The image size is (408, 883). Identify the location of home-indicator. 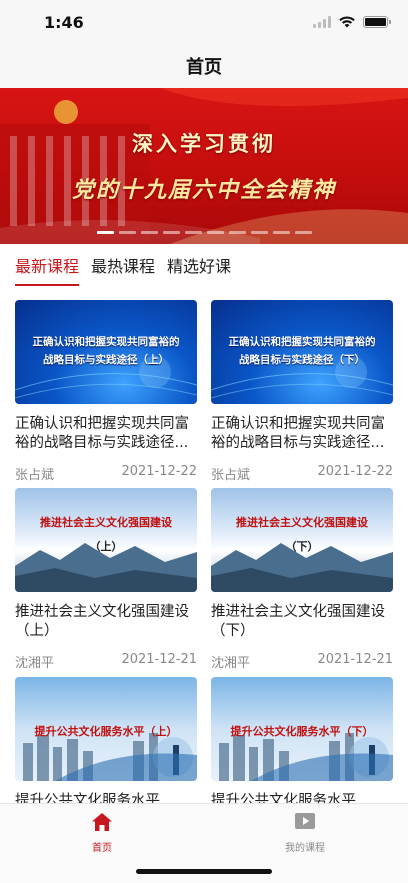
(204, 871).